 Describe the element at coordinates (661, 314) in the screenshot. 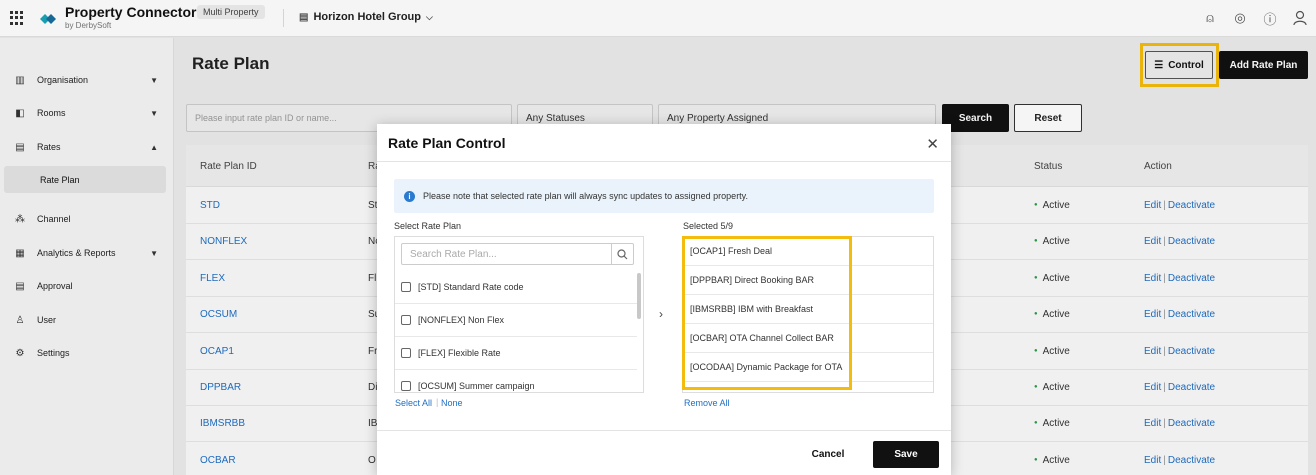

I see `chevron-right-icon: ›` at that location.